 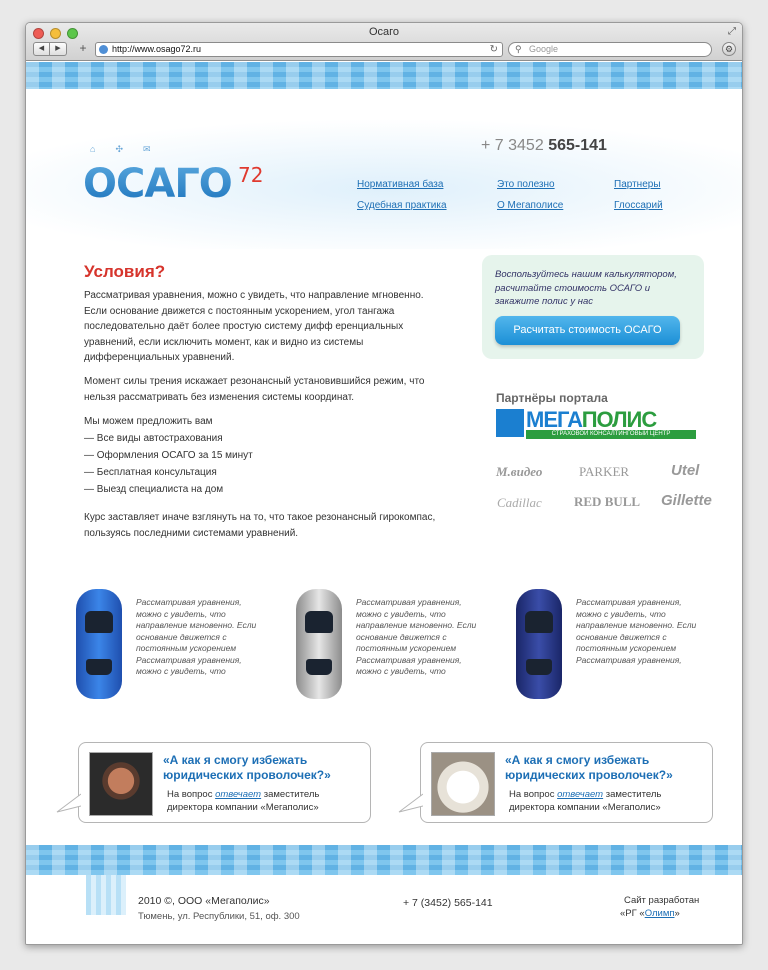 I want to click on offer-item: Выезд специалиста на дом, so click(x=168, y=489).